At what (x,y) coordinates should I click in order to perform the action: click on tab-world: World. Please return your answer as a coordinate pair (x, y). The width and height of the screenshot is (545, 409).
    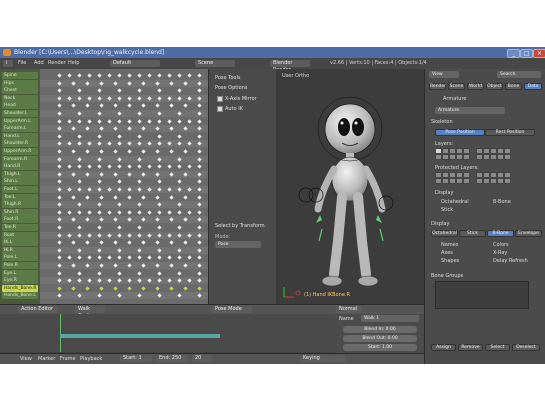
    Looking at the image, I should click on (475, 86).